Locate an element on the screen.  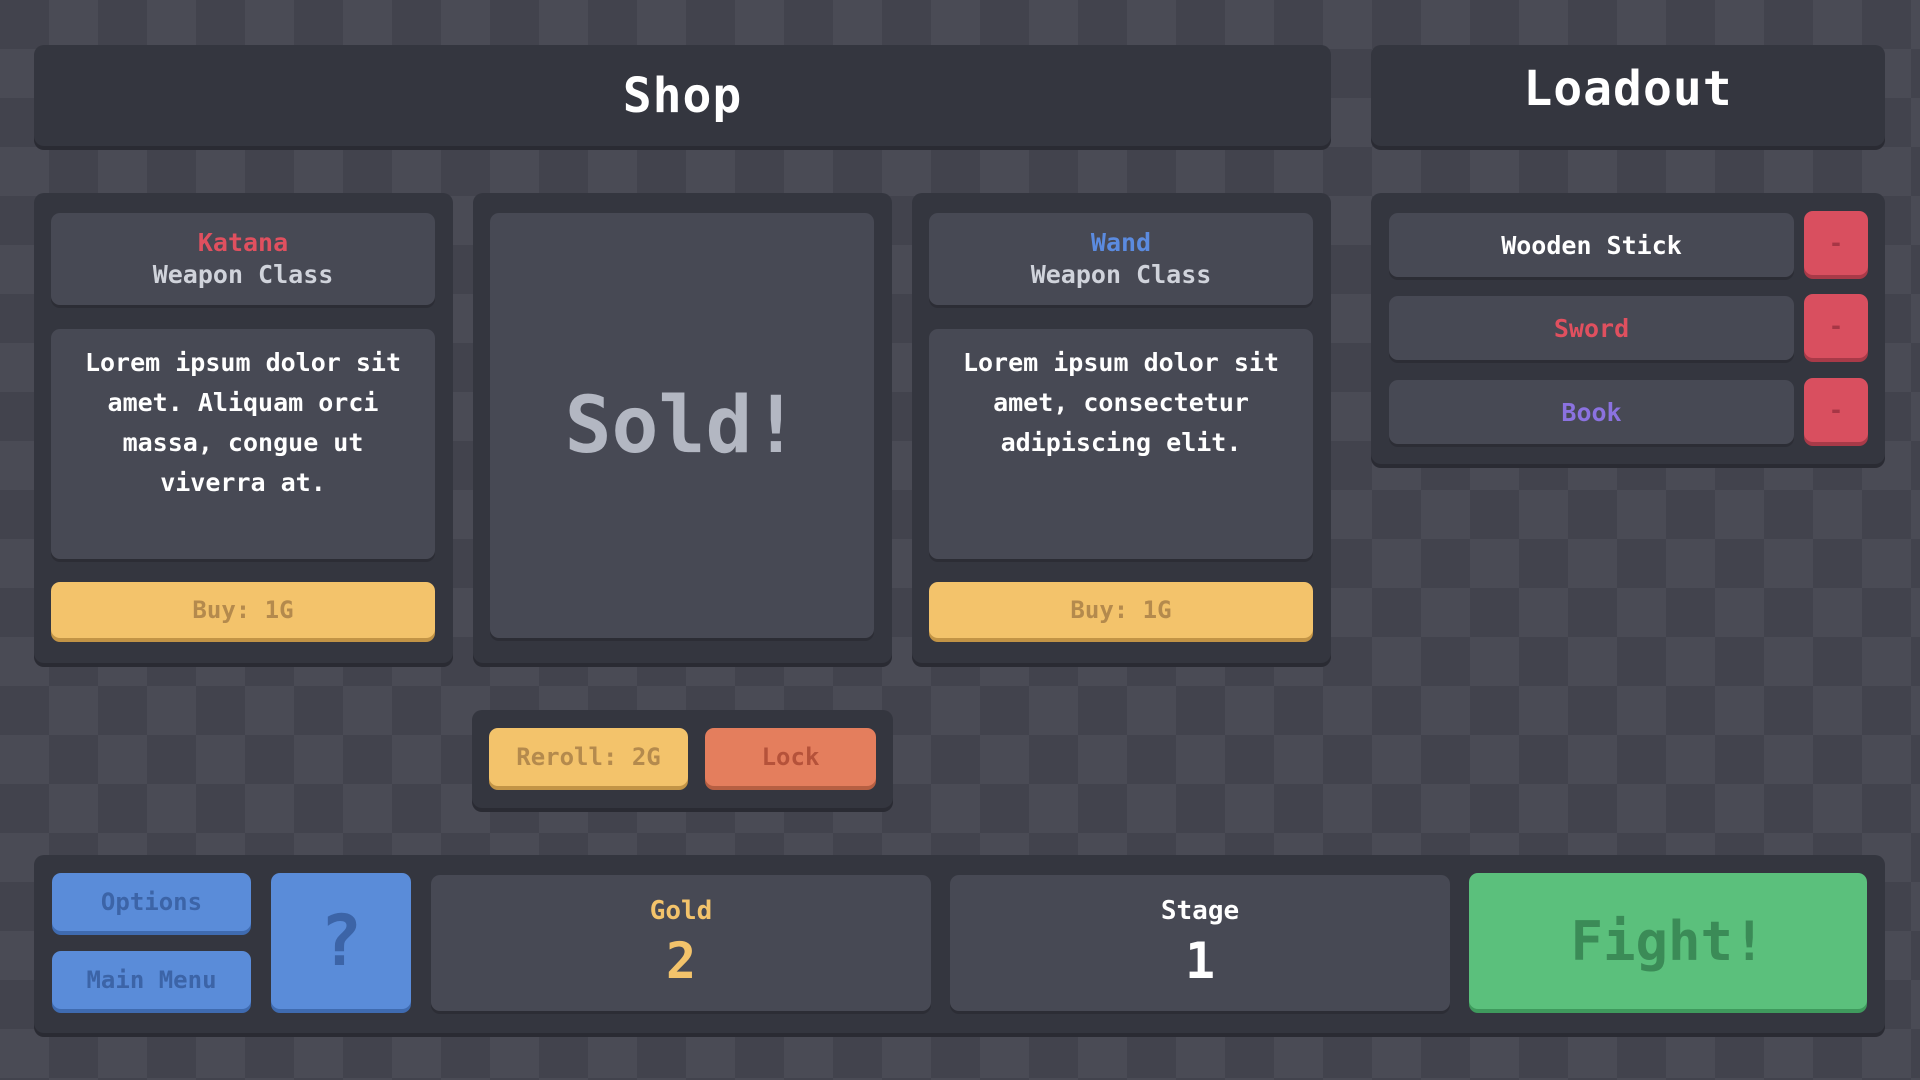
main-menu-button: Main Menu is located at coordinates (151, 980).